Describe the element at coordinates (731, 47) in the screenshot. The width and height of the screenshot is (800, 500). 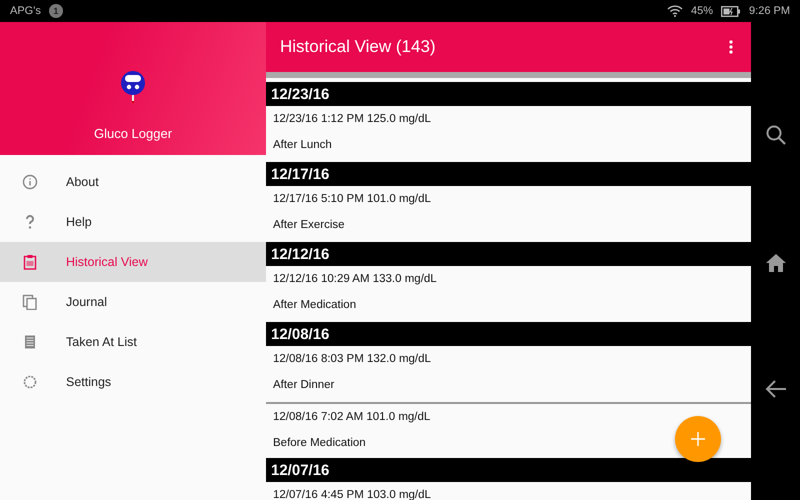
I see `more-vertical-icon` at that location.